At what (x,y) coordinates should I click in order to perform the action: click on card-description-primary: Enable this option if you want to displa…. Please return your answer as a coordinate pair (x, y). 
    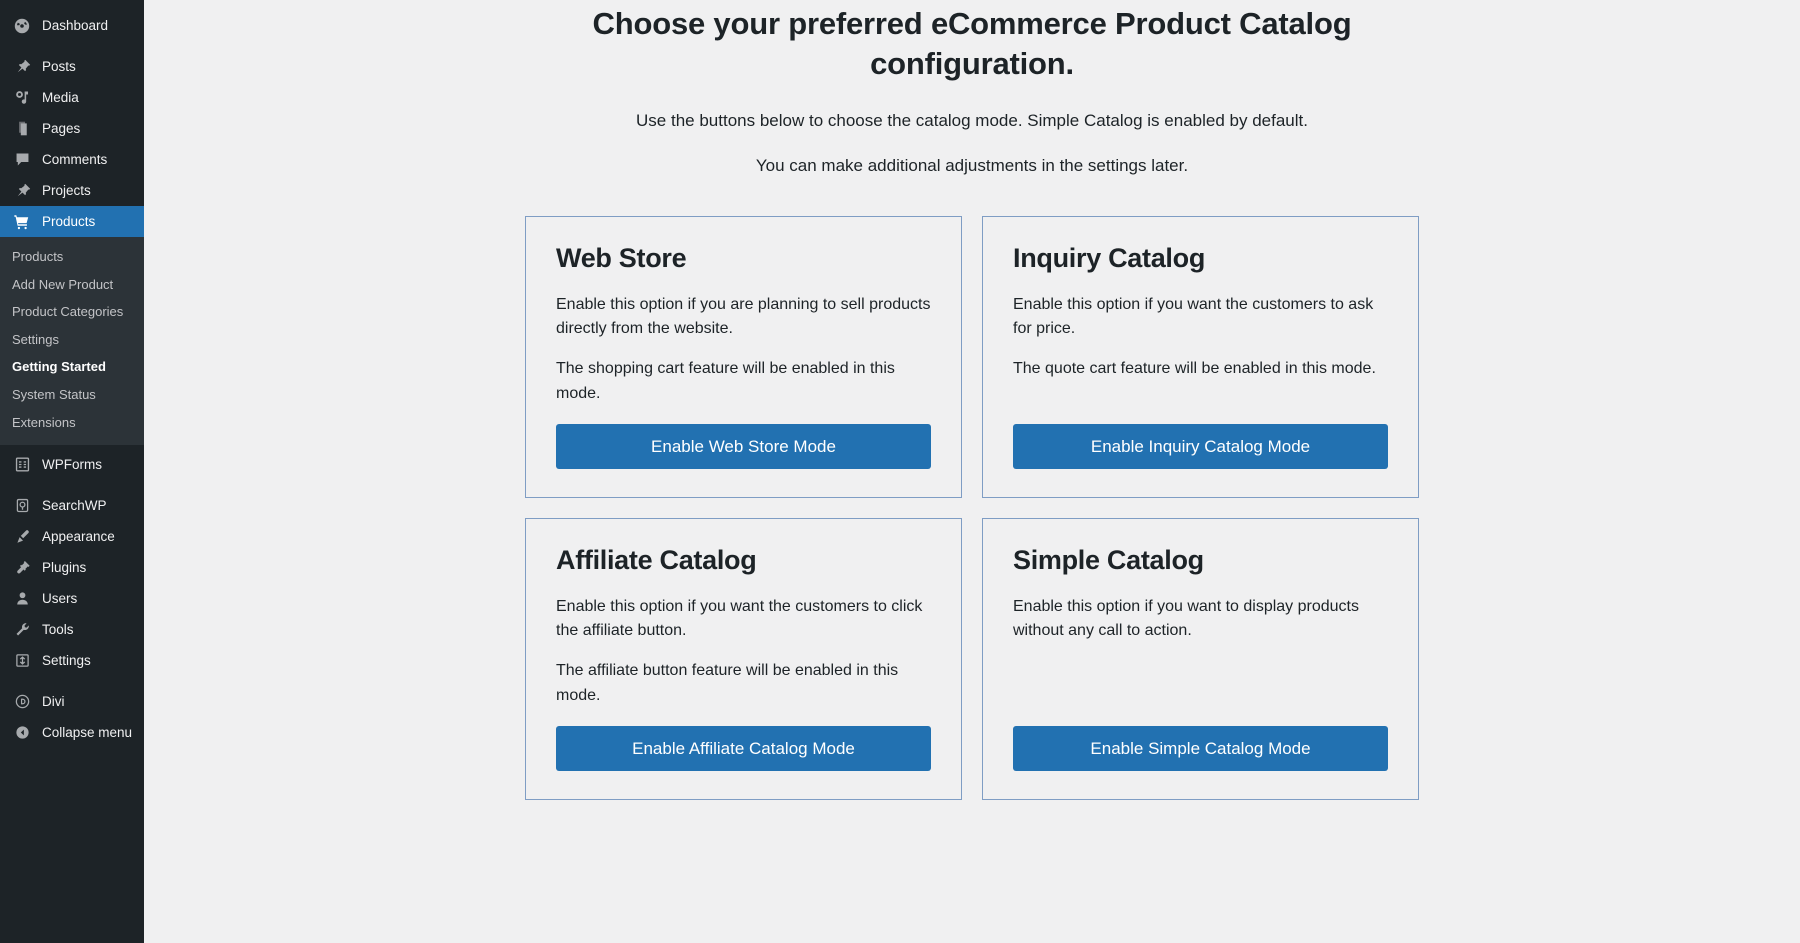
    Looking at the image, I should click on (1186, 618).